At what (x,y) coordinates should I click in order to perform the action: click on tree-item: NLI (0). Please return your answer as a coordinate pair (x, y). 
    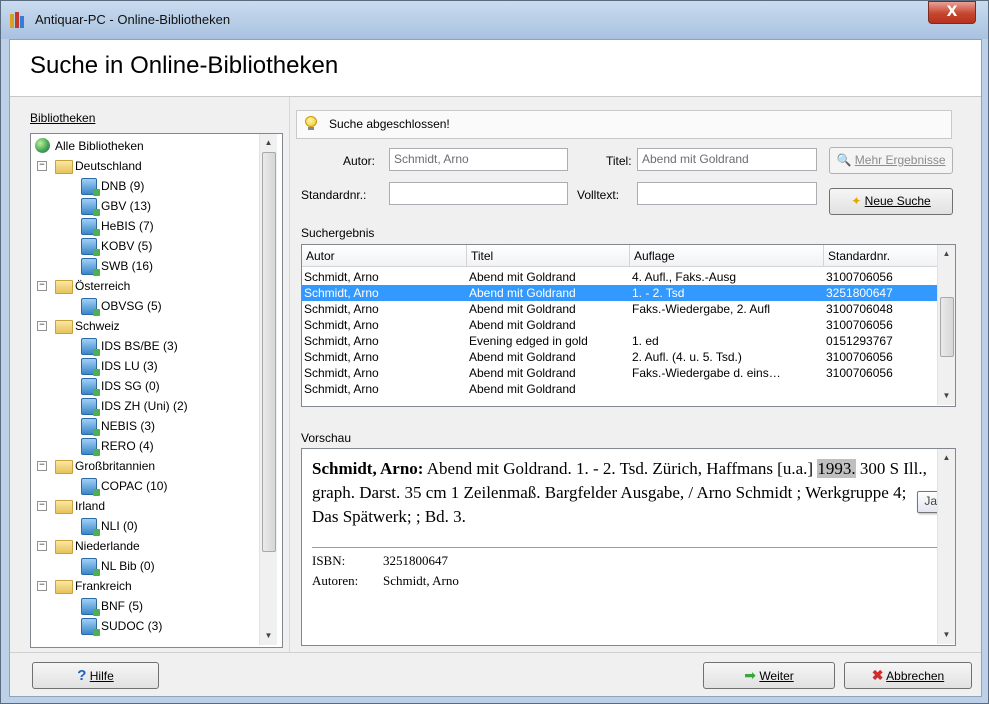
    Looking at the image, I should click on (145, 526).